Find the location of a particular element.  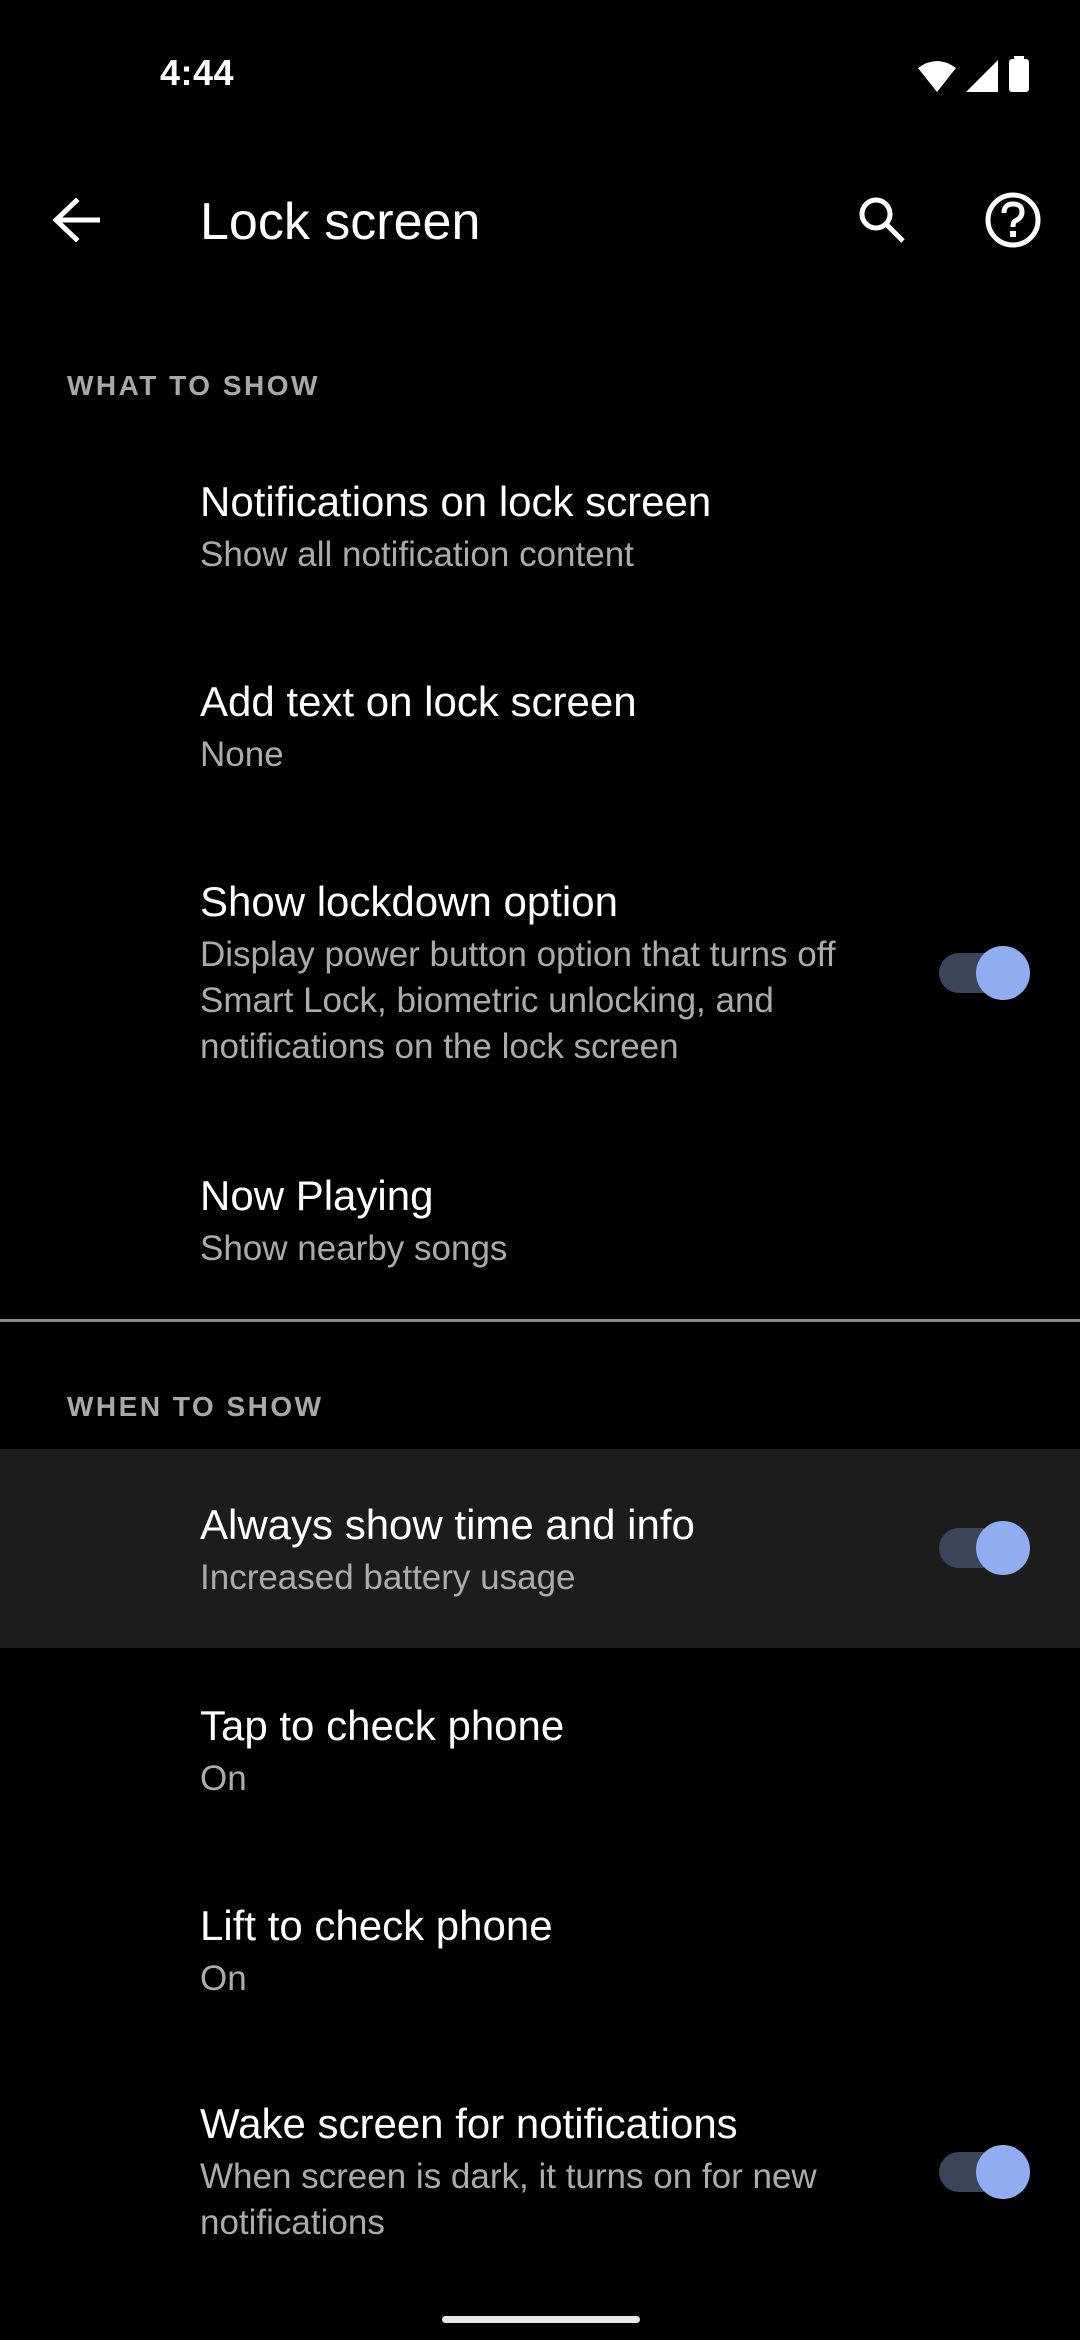

help-button is located at coordinates (1013, 222).